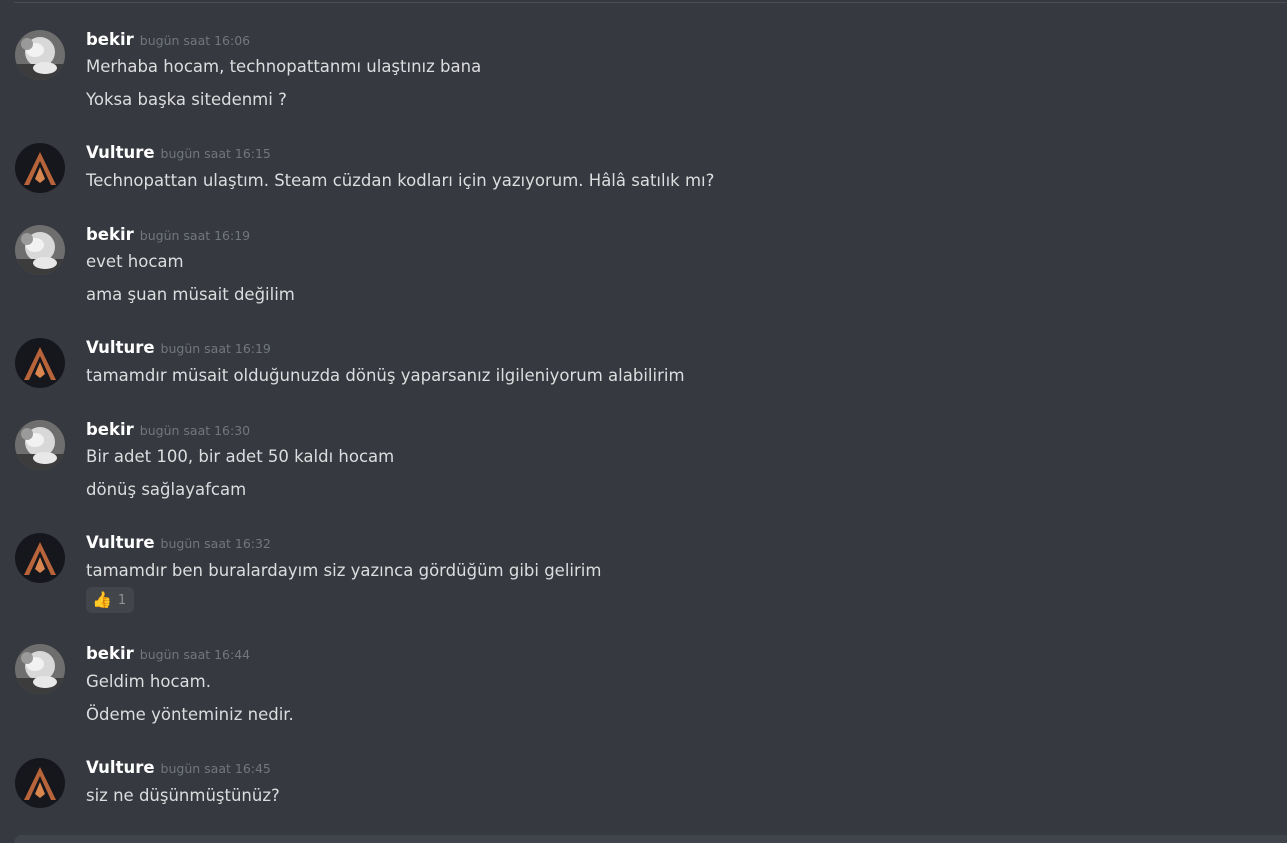 The width and height of the screenshot is (1287, 843). I want to click on message-header: Vulture bugün saat 16:45, so click(178, 769).